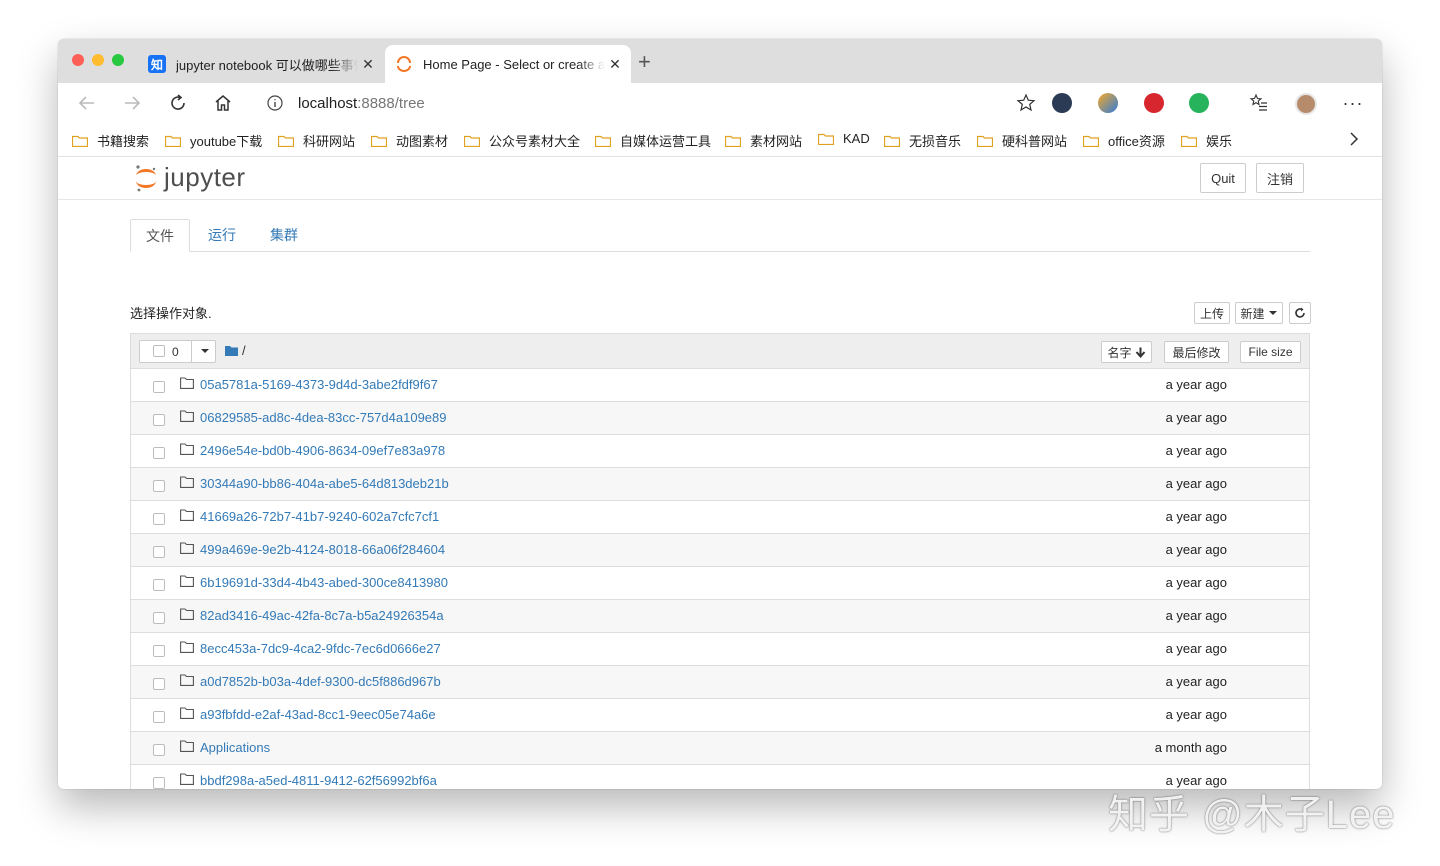 The width and height of the screenshot is (1440, 866). What do you see at coordinates (720, 748) in the screenshot?
I see `file-row: Applications a month ago` at bounding box center [720, 748].